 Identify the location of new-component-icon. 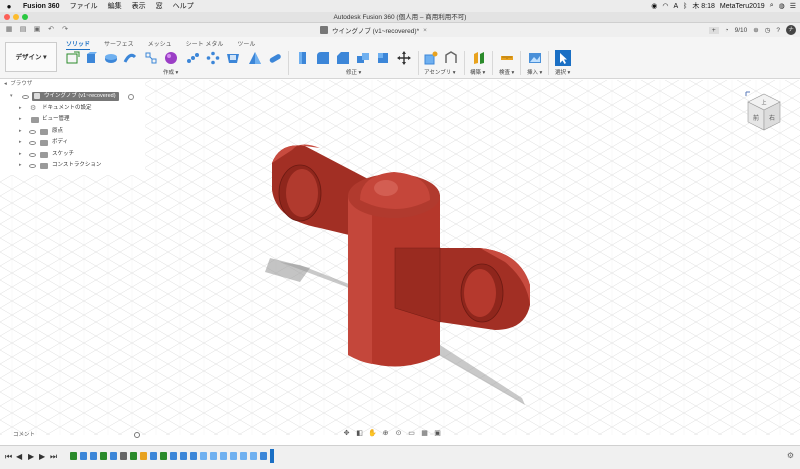
(431, 58).